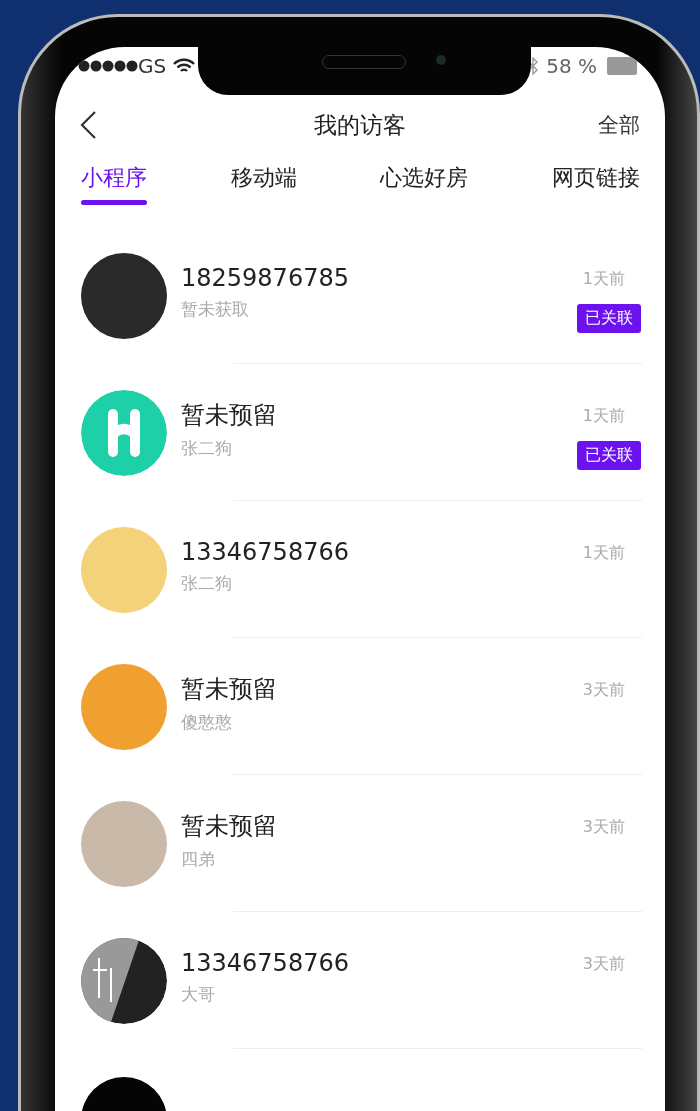  What do you see at coordinates (108, 66) in the screenshot?
I see `signal-icon` at bounding box center [108, 66].